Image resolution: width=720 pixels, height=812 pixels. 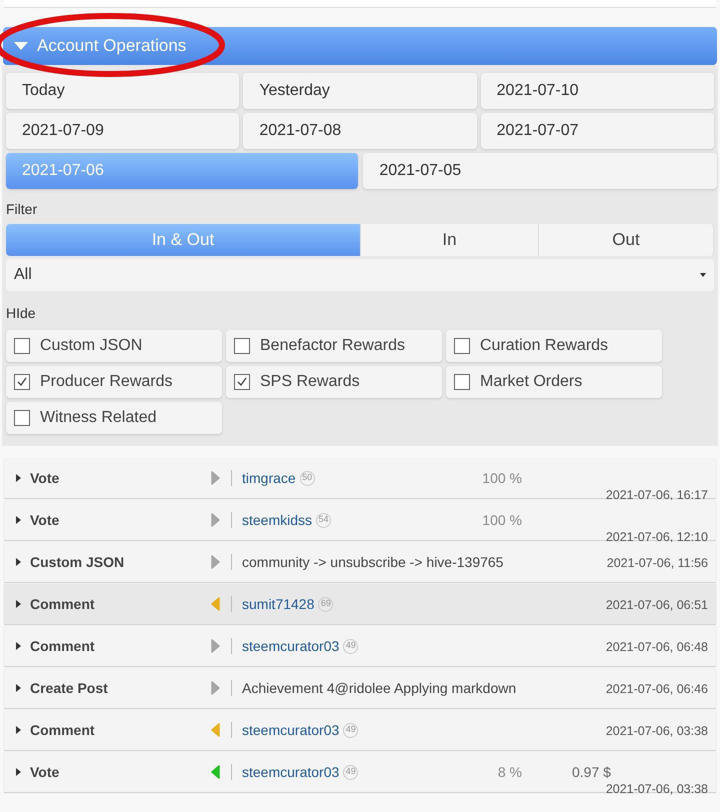 What do you see at coordinates (334, 382) in the screenshot?
I see `hide-option: SPS Rewards` at bounding box center [334, 382].